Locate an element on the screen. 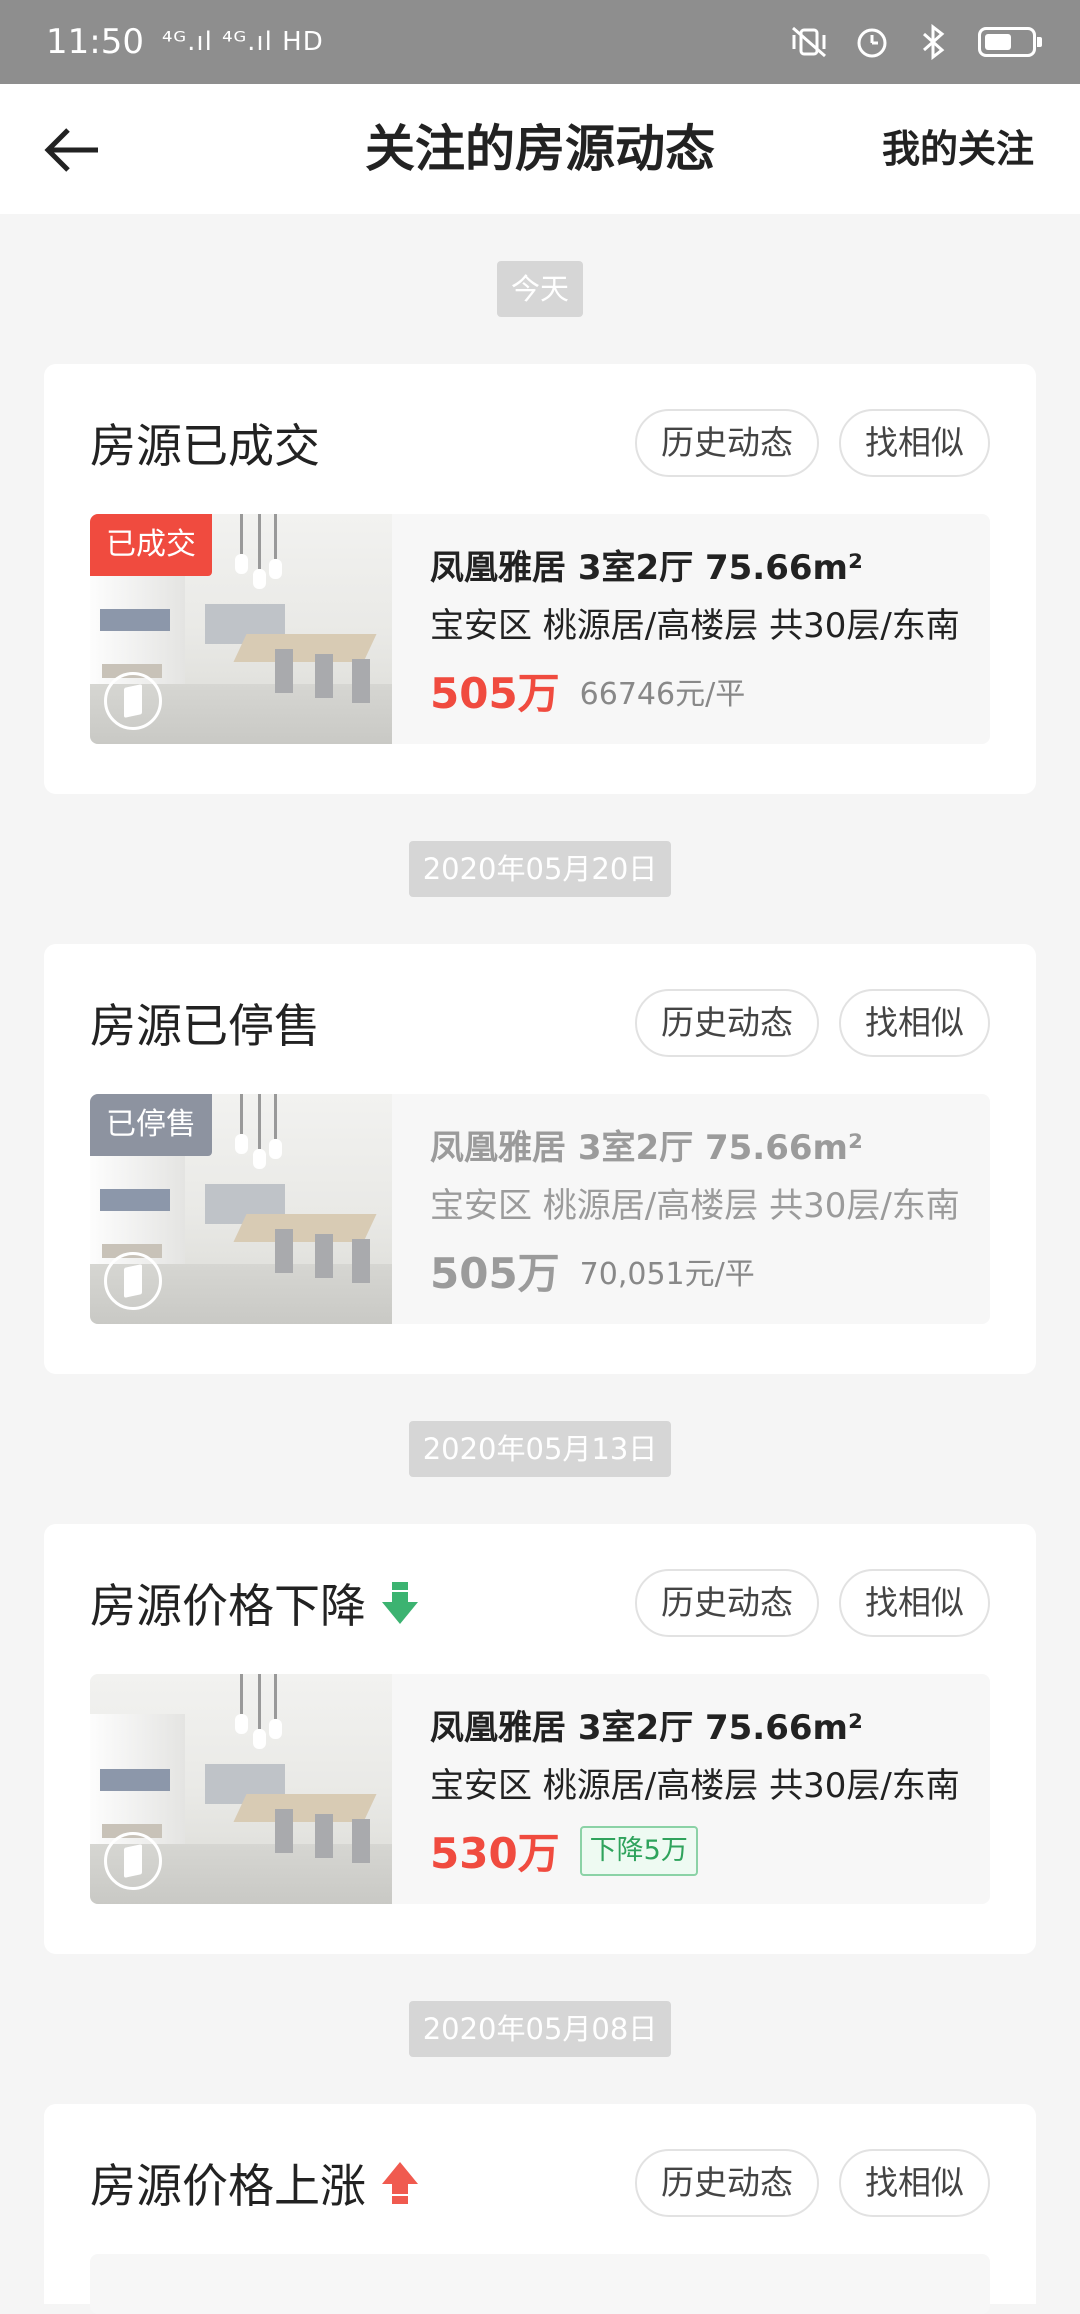 The width and height of the screenshot is (1080, 2314). price-change-tag: 下降5万 is located at coordinates (638, 1850).